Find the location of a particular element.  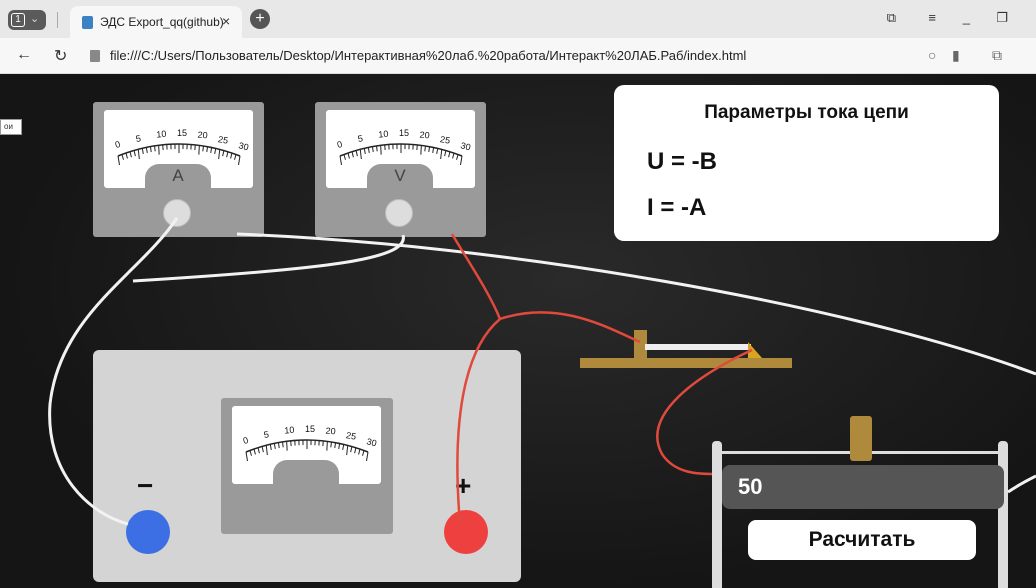

wire-to-rheostat-left is located at coordinates (570, 327).